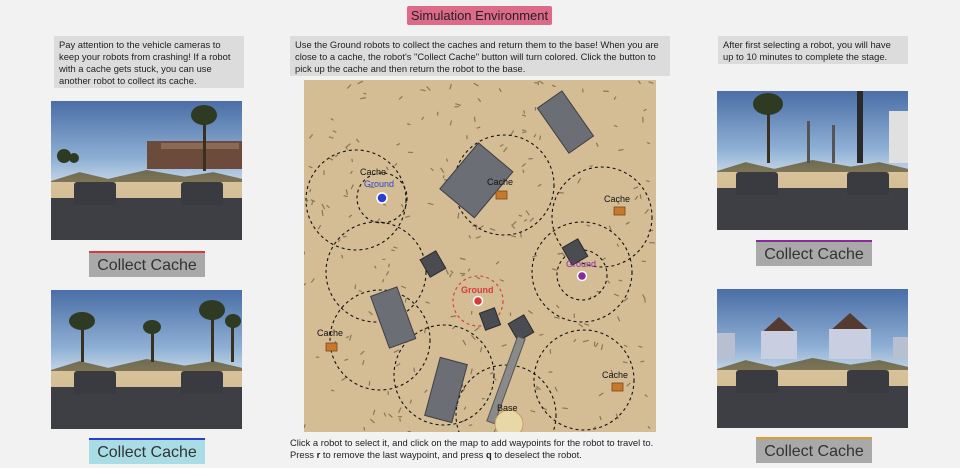 This screenshot has width=960, height=468. What do you see at coordinates (303, 454) in the screenshot?
I see `text-segment: Press` at bounding box center [303, 454].